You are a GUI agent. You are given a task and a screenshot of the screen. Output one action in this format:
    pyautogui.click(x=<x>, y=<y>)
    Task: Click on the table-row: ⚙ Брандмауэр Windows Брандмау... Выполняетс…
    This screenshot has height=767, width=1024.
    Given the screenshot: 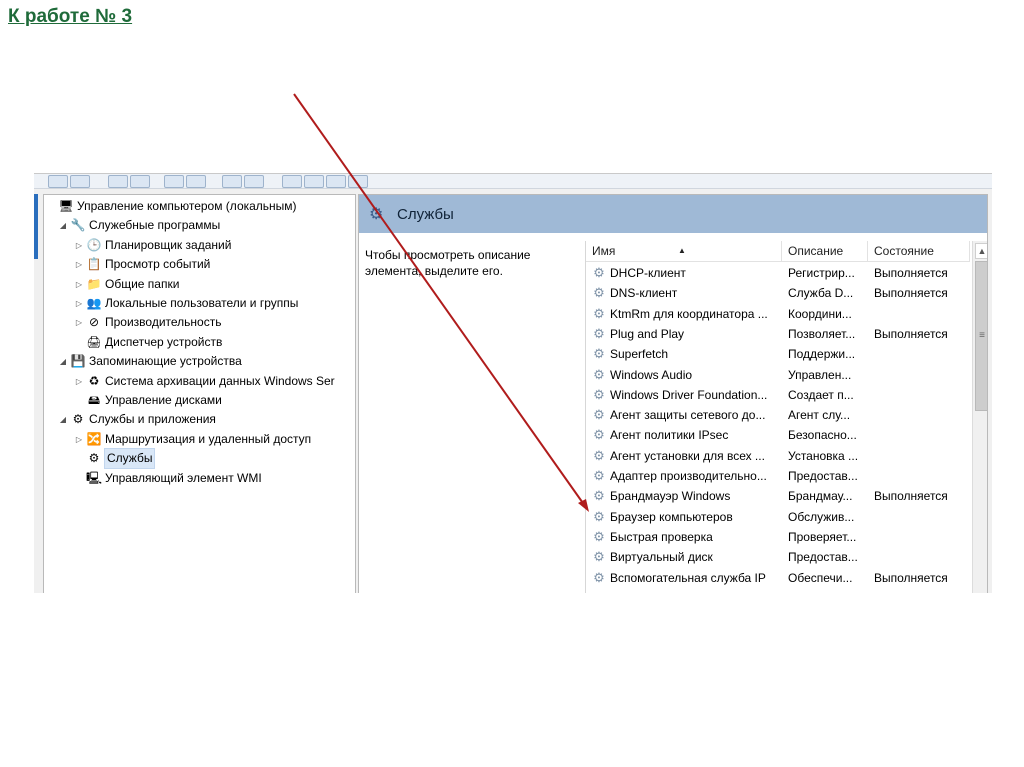 What is the action you would take?
    pyautogui.click(x=778, y=496)
    